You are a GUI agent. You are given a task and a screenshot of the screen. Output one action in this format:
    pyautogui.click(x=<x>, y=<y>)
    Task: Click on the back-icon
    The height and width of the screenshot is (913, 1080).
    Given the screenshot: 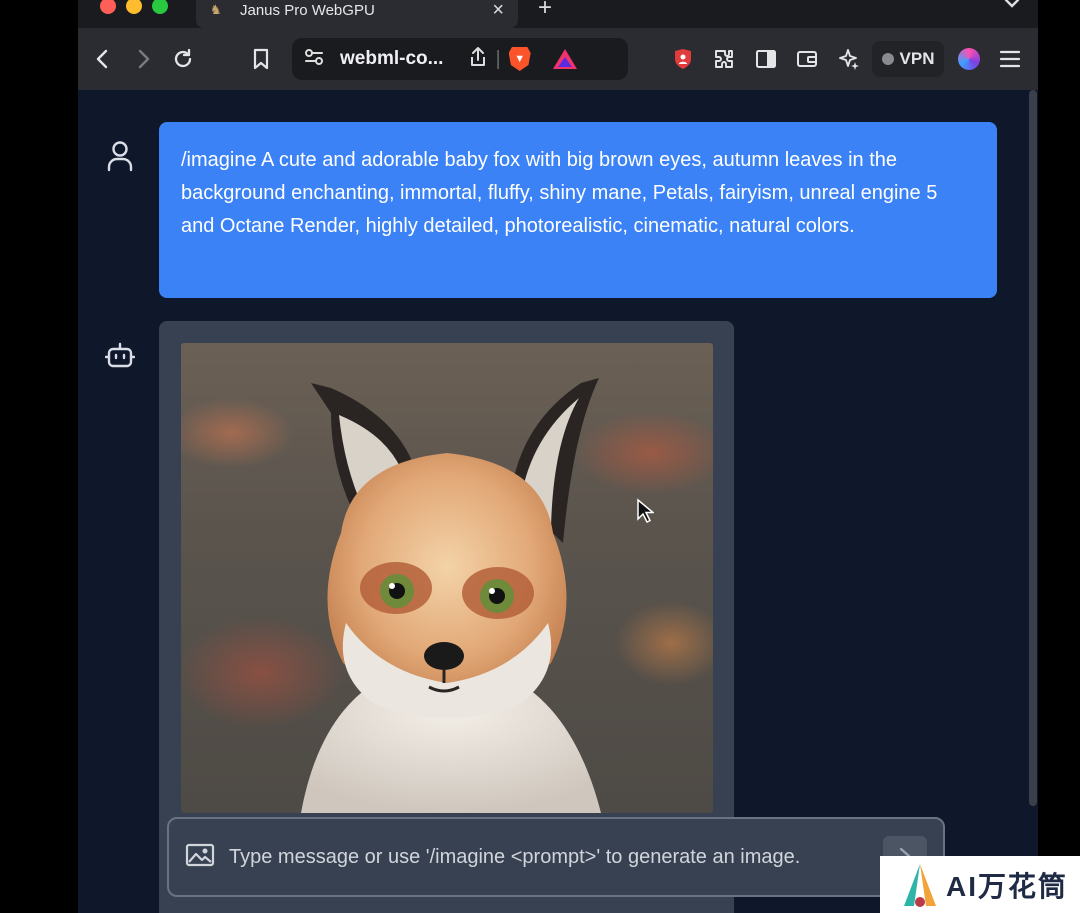 What is the action you would take?
    pyautogui.click(x=102, y=59)
    